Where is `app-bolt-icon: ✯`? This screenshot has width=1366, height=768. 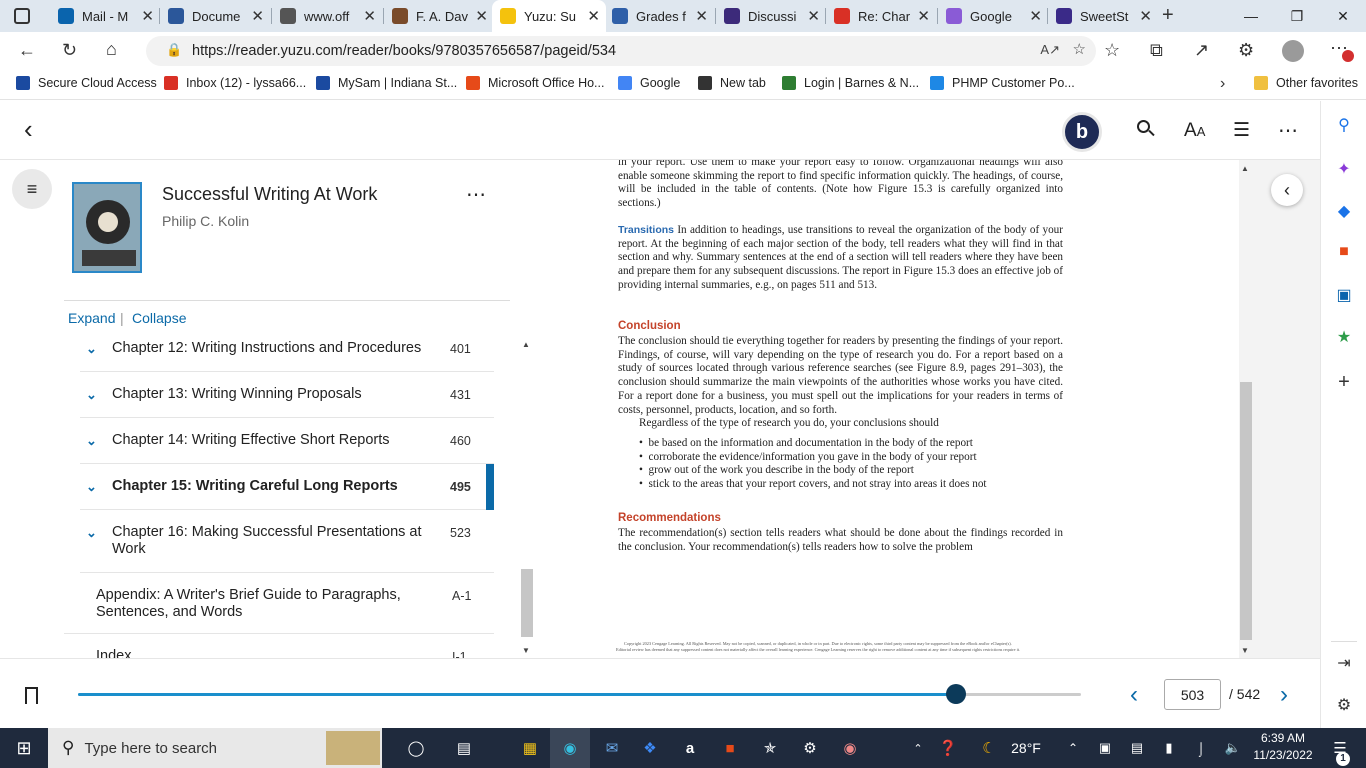 app-bolt-icon: ✯ is located at coordinates (770, 748).